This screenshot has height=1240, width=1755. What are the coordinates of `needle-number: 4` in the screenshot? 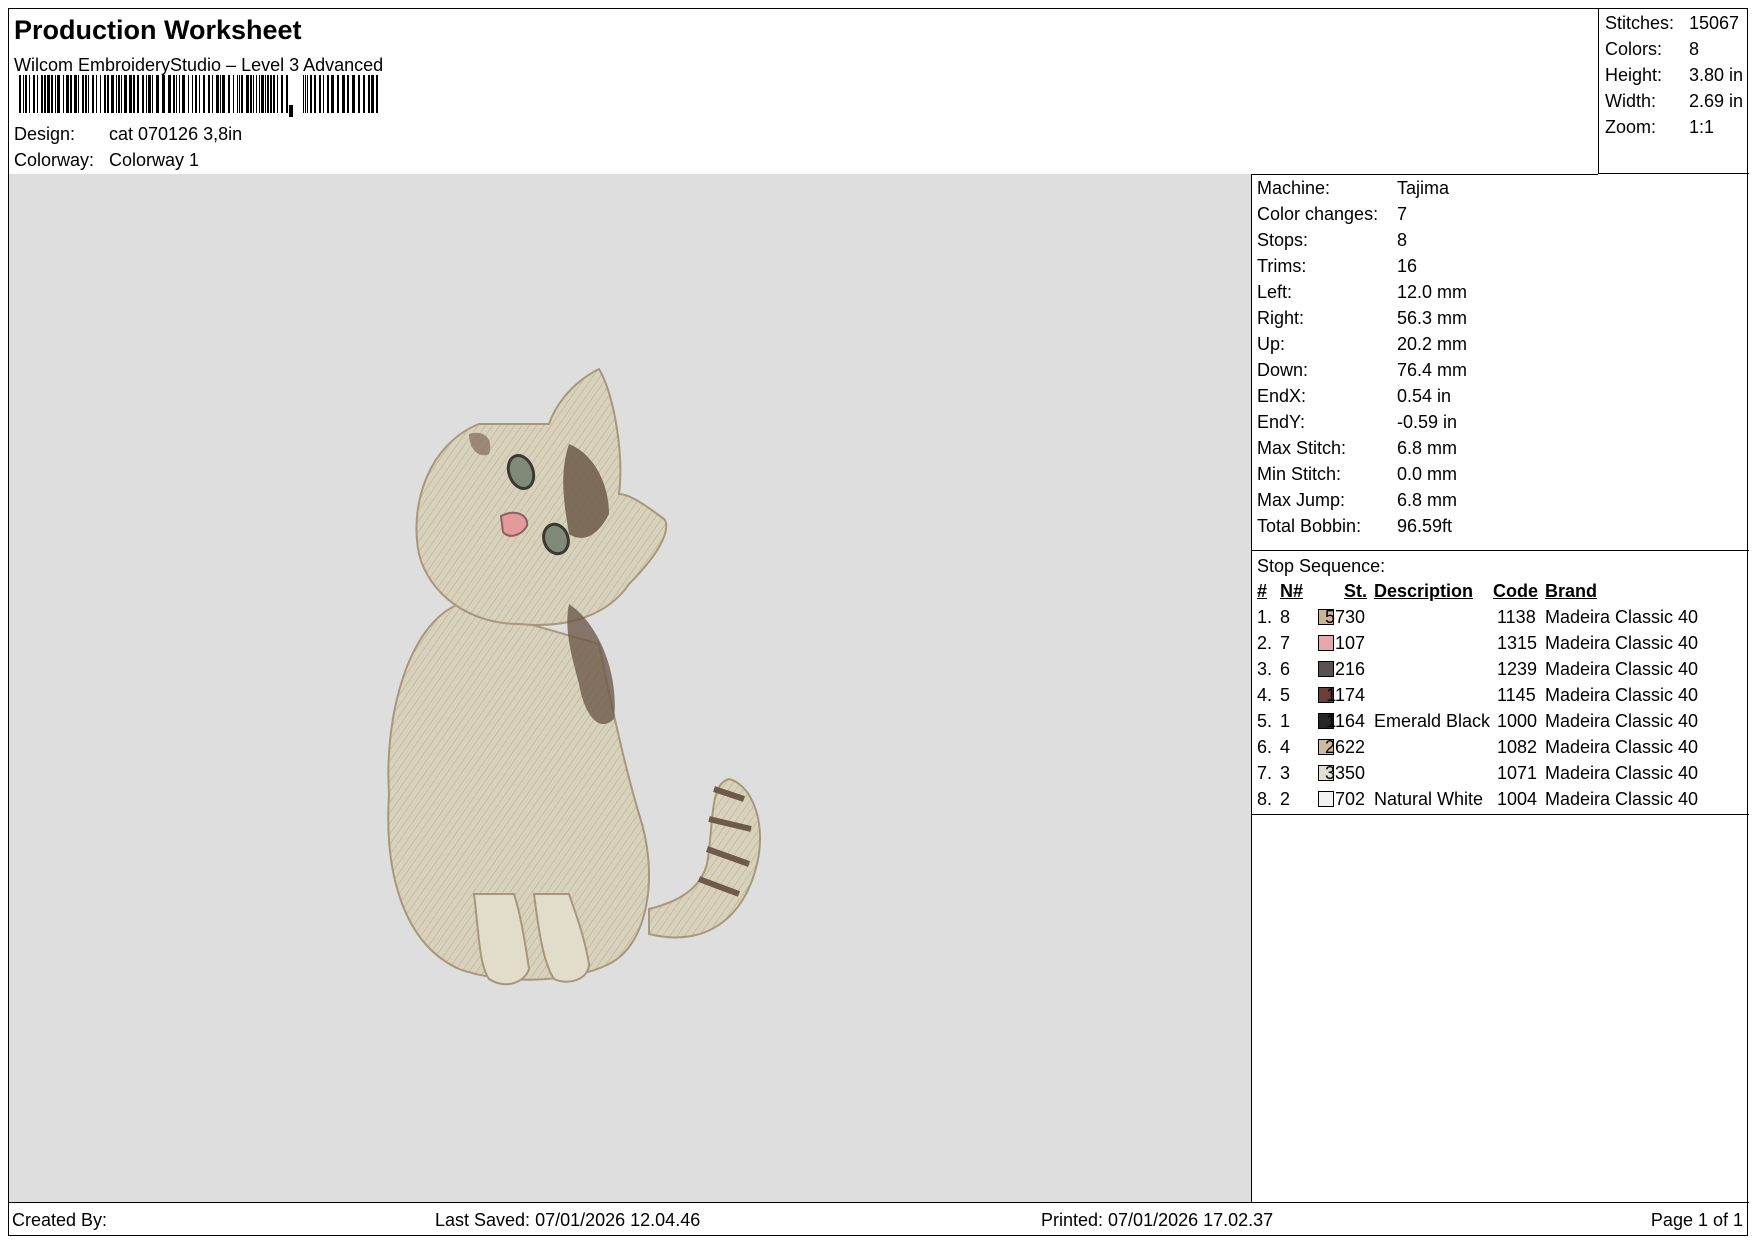 It's located at (1285, 747).